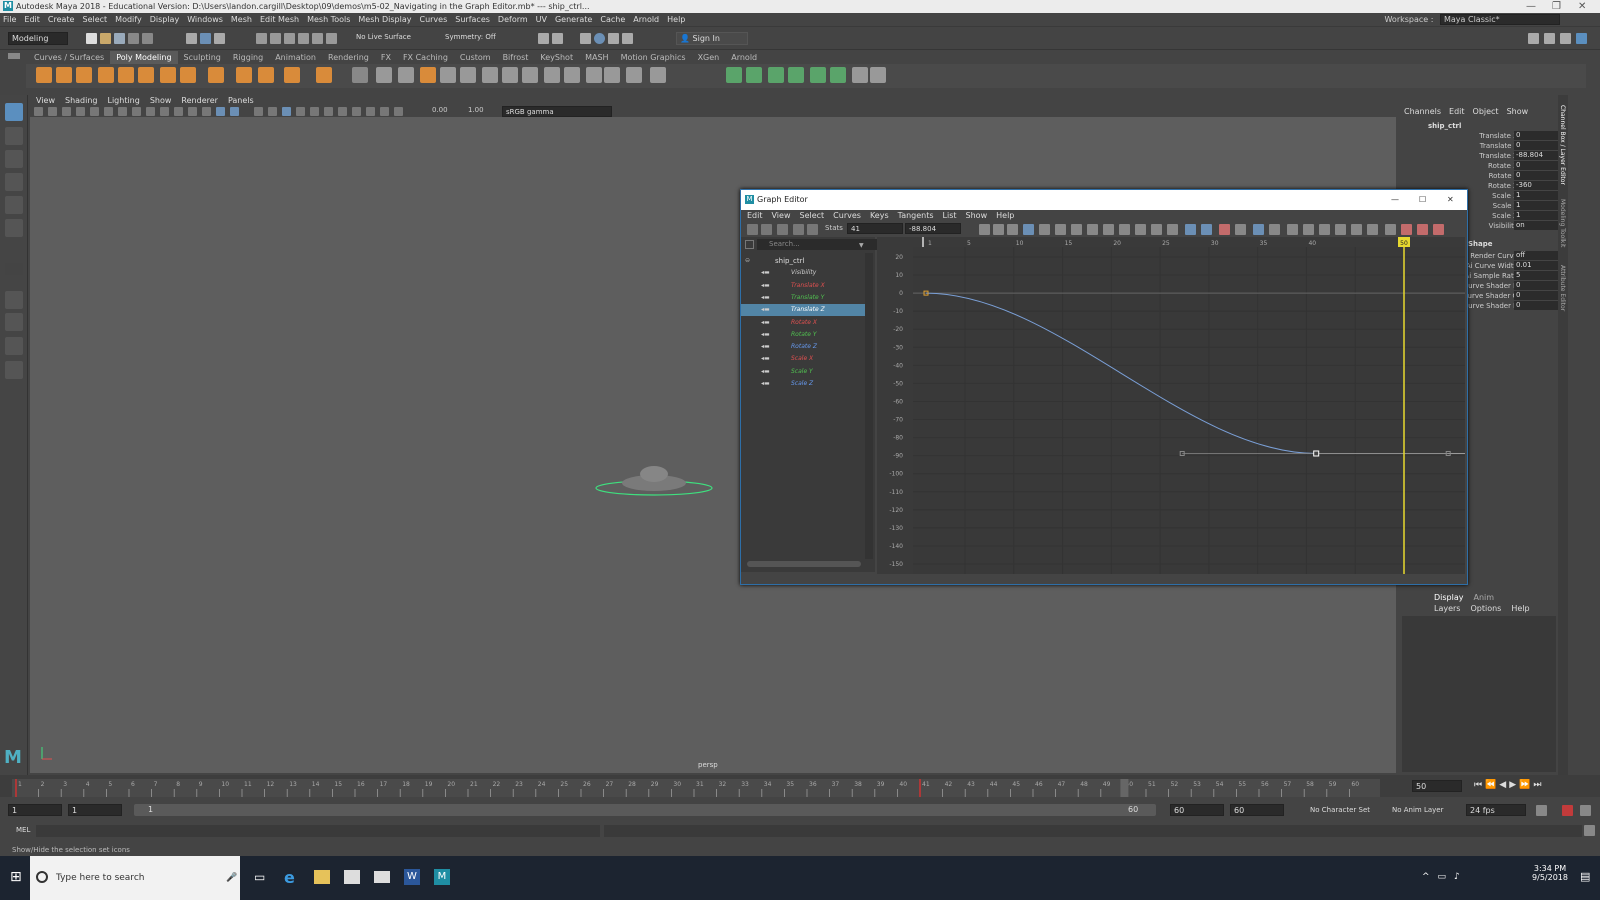 This screenshot has height=900, width=1600. Describe the element at coordinates (782, 229) in the screenshot. I see `lattice-deform-icon` at that location.